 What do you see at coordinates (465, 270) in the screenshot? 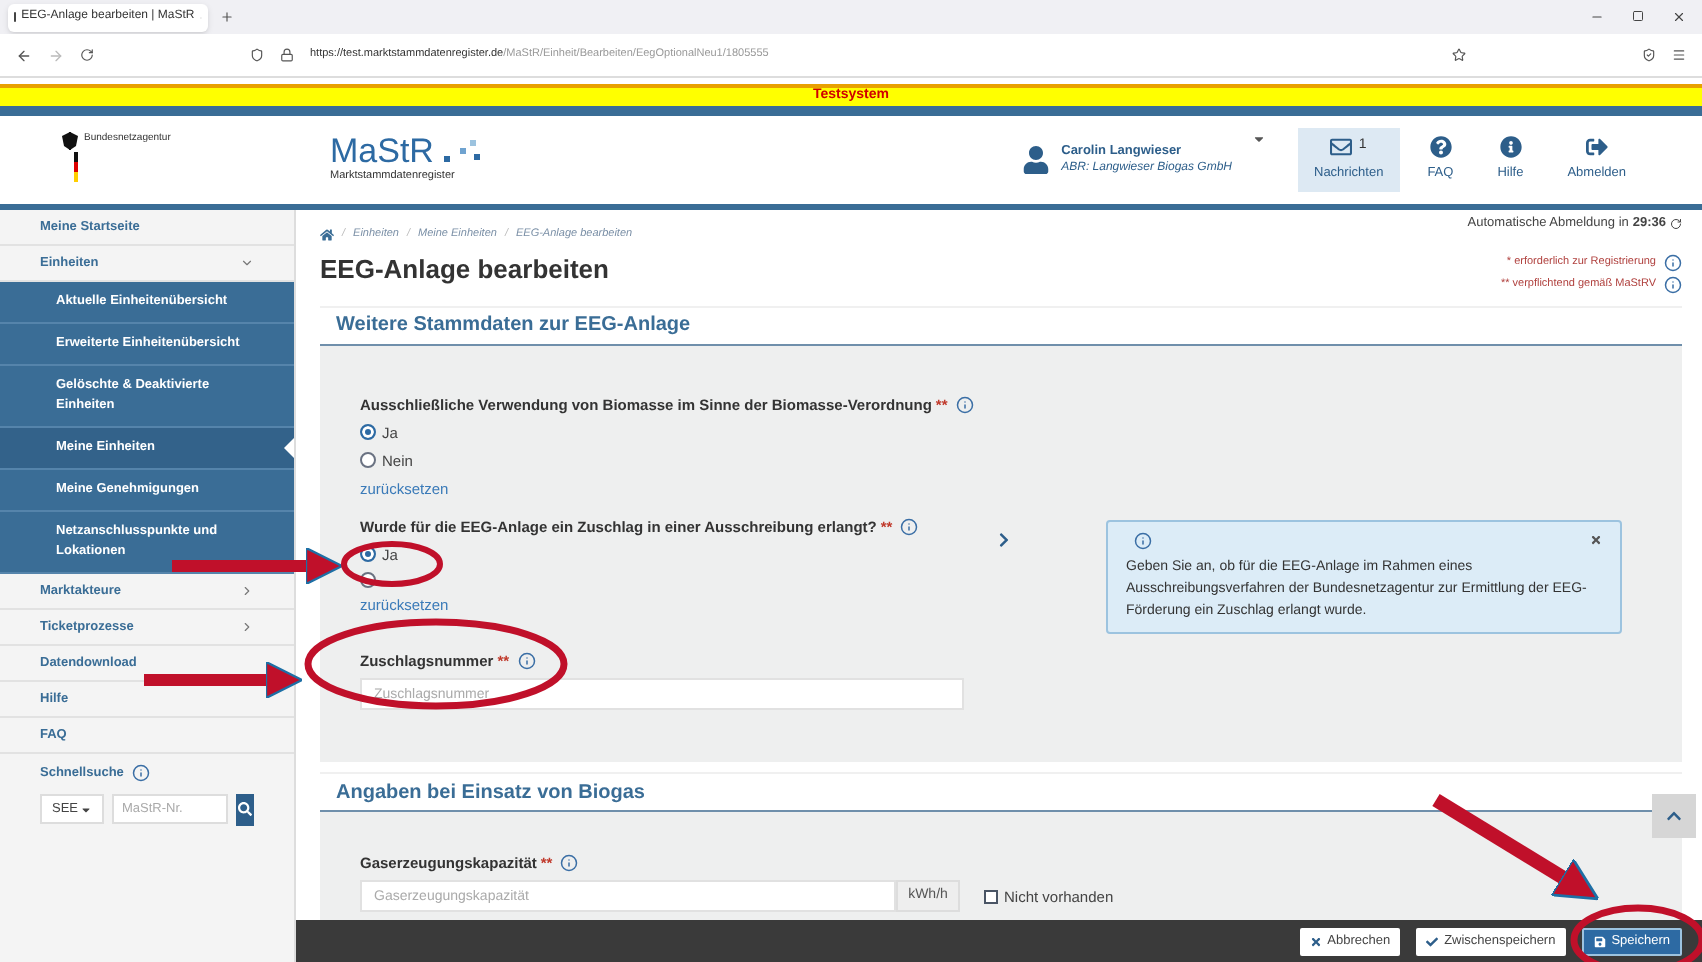
I see `page-title: EEG-Anlage bearbeiten` at bounding box center [465, 270].